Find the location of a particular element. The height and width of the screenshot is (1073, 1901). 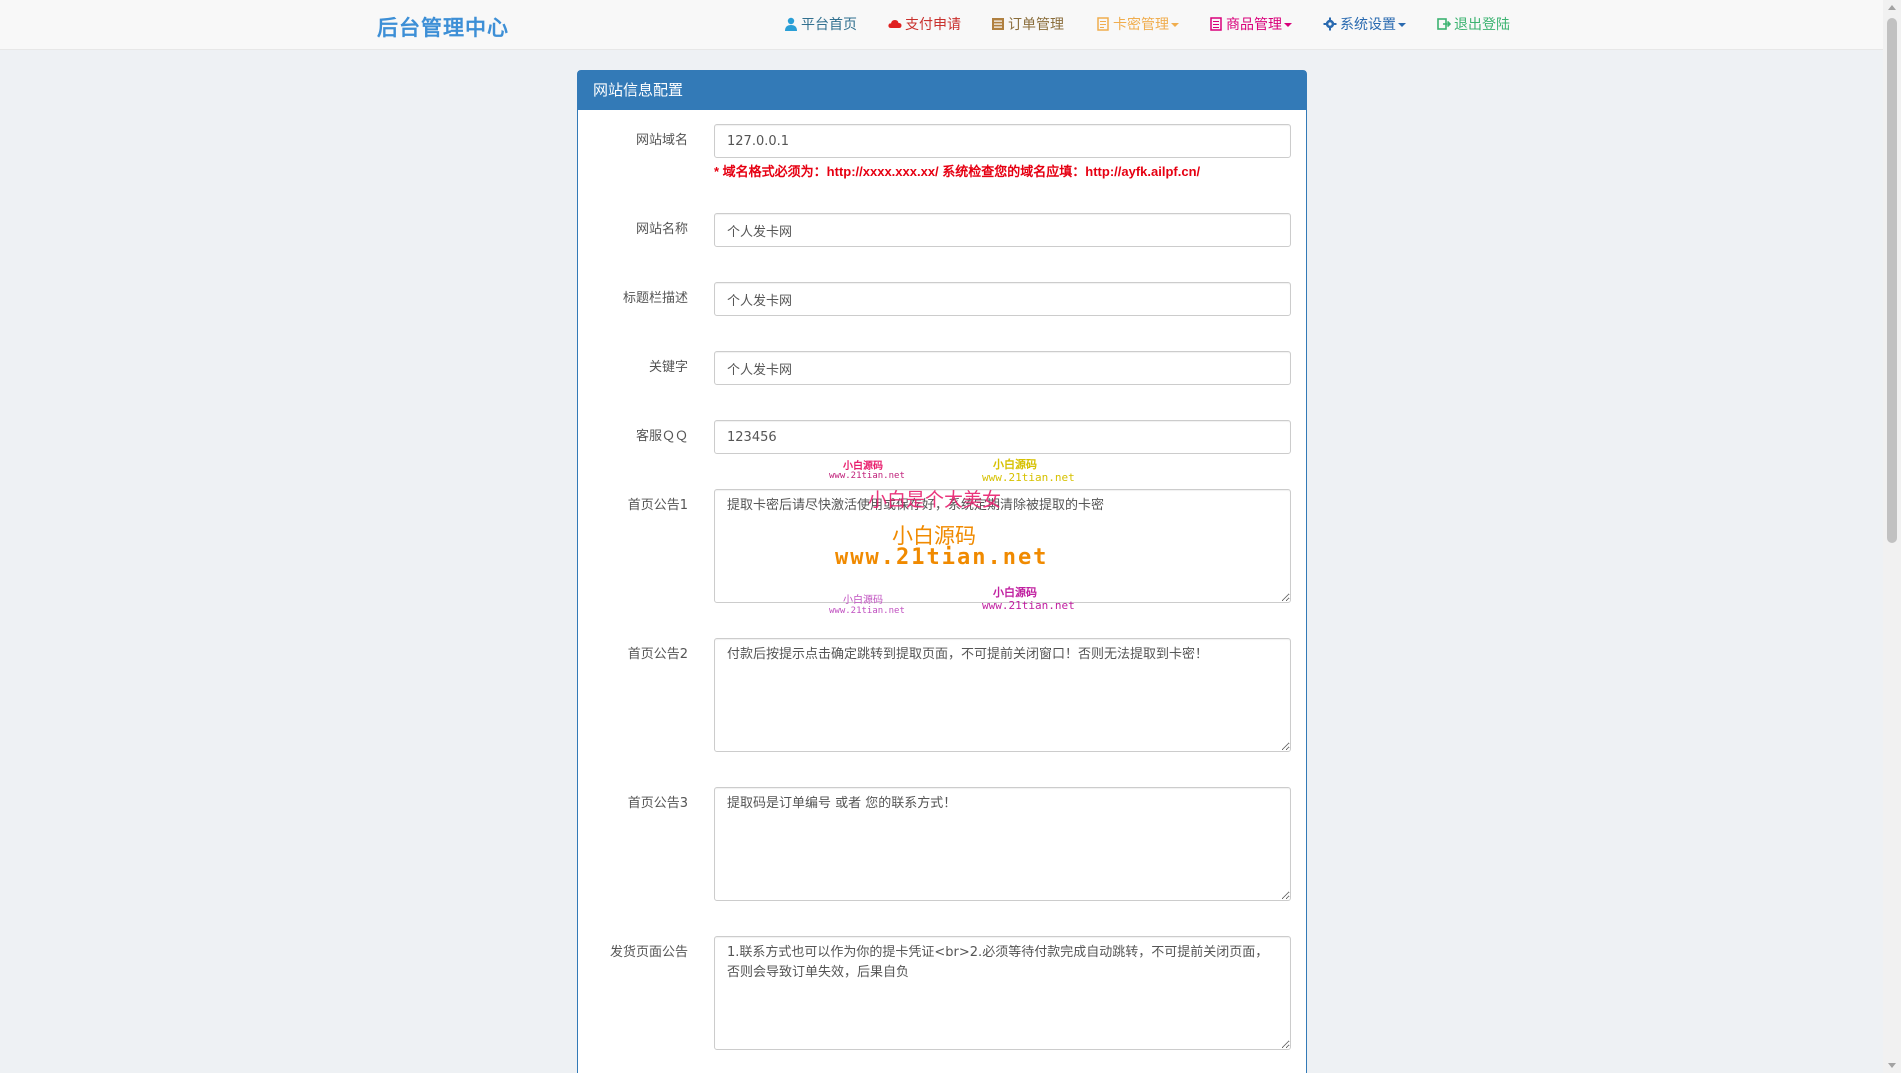

notice2-textarea: 付款后按提示点击确定跳转到提取页面，不可提前关闭窗口！否则无法提取到卡密！ is located at coordinates (1002, 695).